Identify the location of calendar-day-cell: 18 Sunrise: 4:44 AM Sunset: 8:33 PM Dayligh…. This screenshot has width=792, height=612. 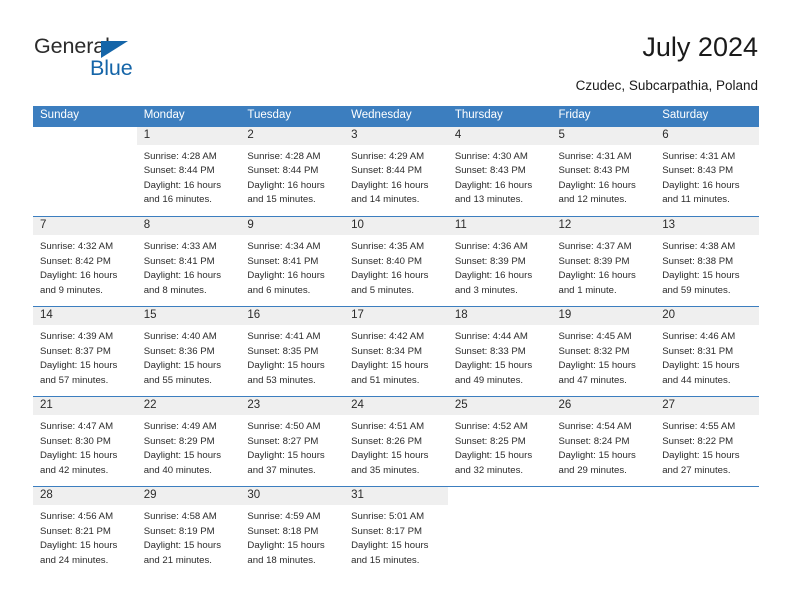
(499, 351).